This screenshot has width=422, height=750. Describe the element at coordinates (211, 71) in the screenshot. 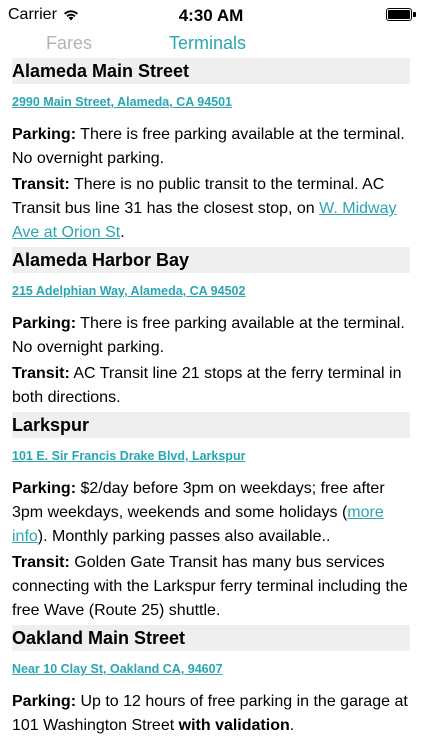

I see `terminal-name: Alameda Main Street` at that location.